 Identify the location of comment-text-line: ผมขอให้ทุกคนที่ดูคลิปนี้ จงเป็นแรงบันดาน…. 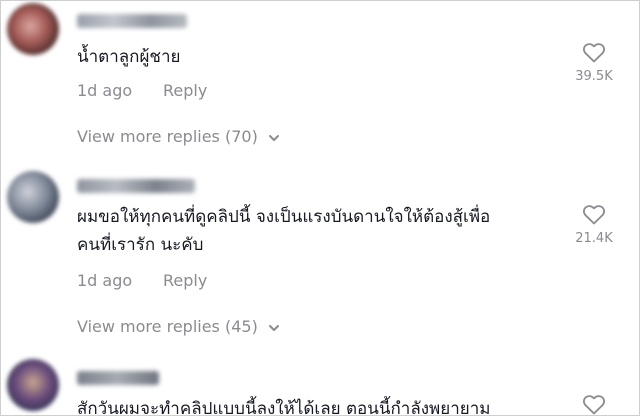
(284, 217).